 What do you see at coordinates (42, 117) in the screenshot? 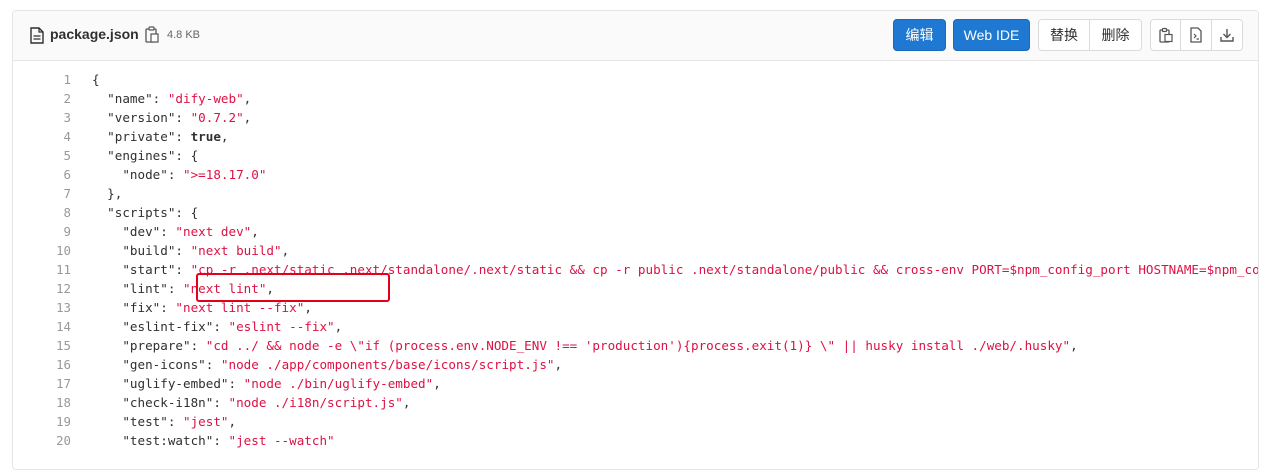
I see `line-number: 3` at bounding box center [42, 117].